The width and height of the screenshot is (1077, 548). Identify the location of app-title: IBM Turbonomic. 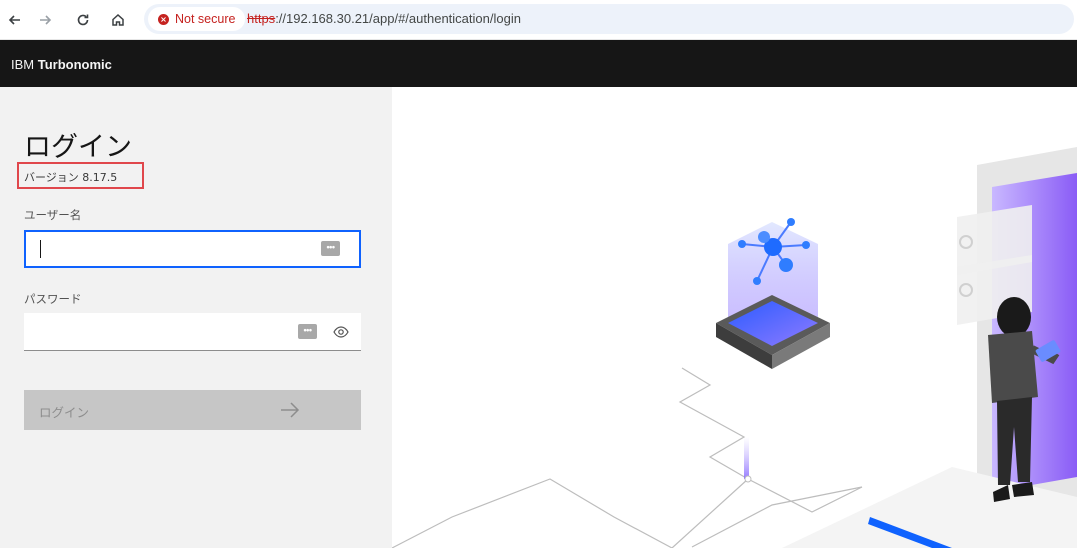
(61, 64).